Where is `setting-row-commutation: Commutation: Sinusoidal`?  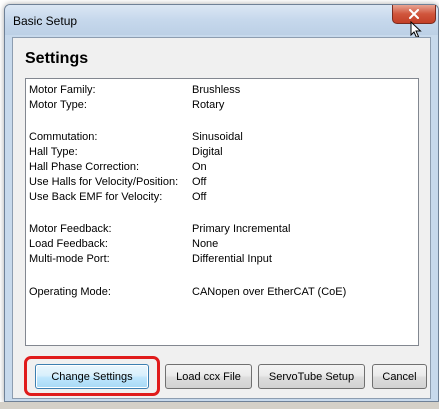
setting-row-commutation: Commutation: Sinusoidal is located at coordinates (222, 137).